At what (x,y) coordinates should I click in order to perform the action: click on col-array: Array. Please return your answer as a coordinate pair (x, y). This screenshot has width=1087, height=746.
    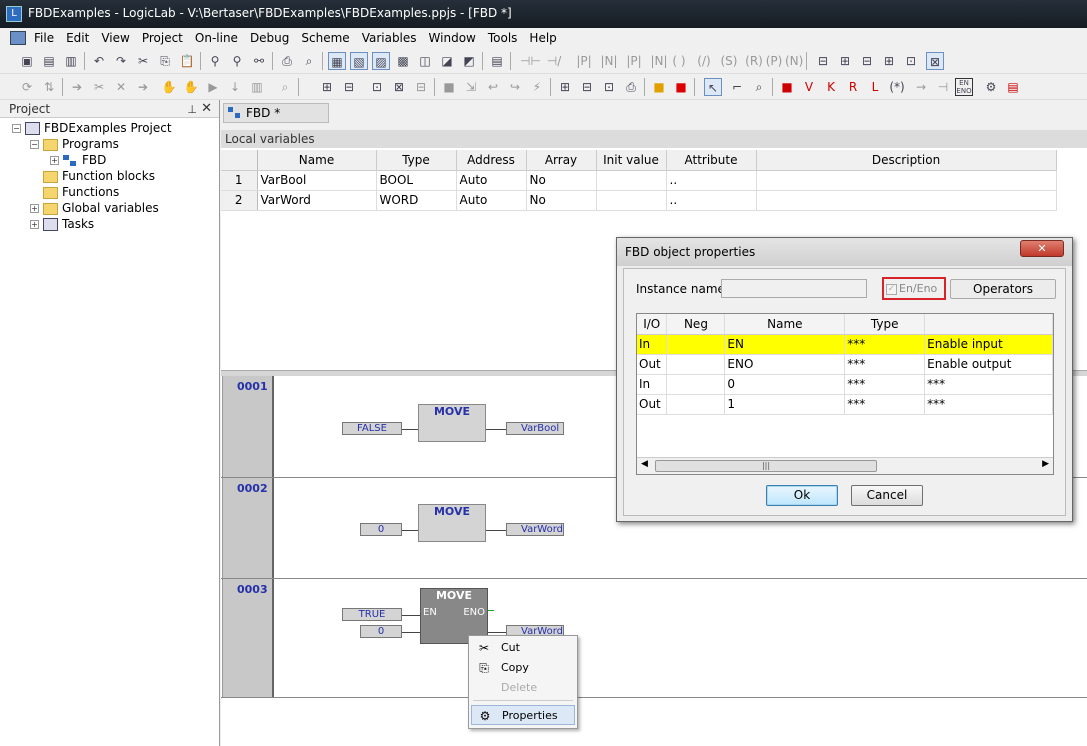
    Looking at the image, I should click on (561, 160).